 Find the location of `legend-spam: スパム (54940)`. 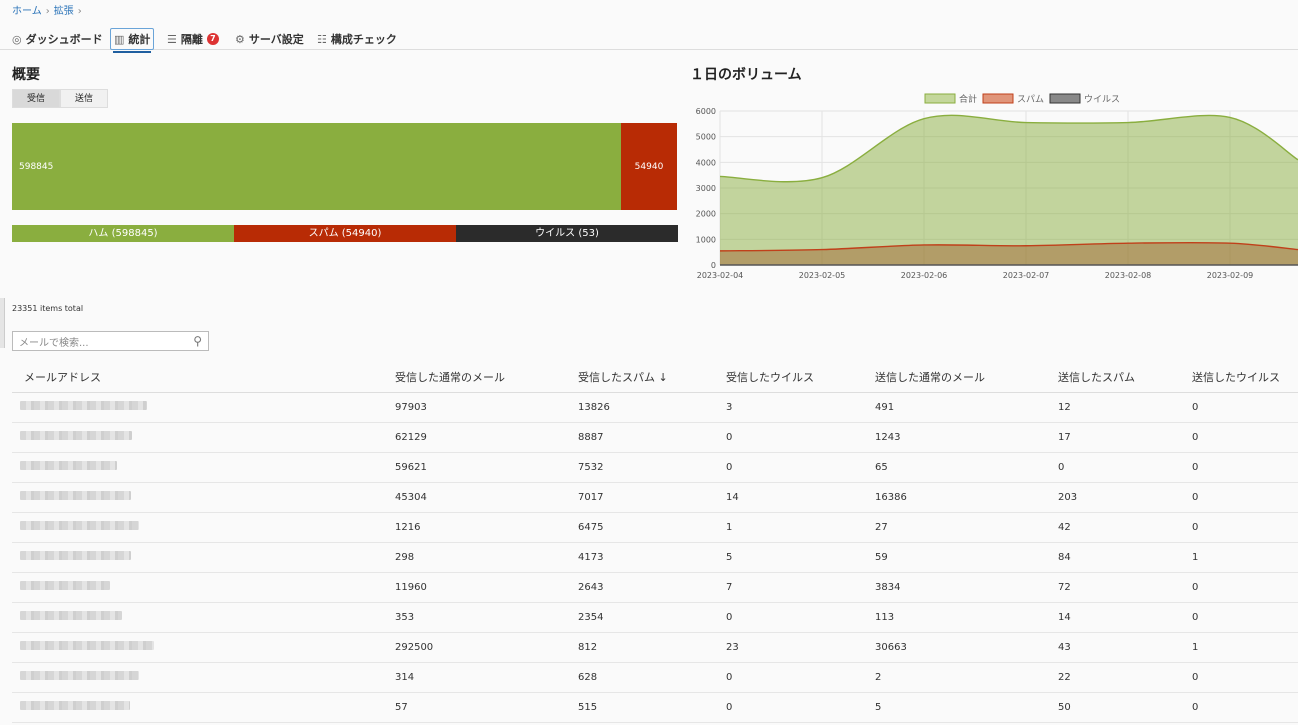

legend-spam: スパム (54940) is located at coordinates (345, 233).